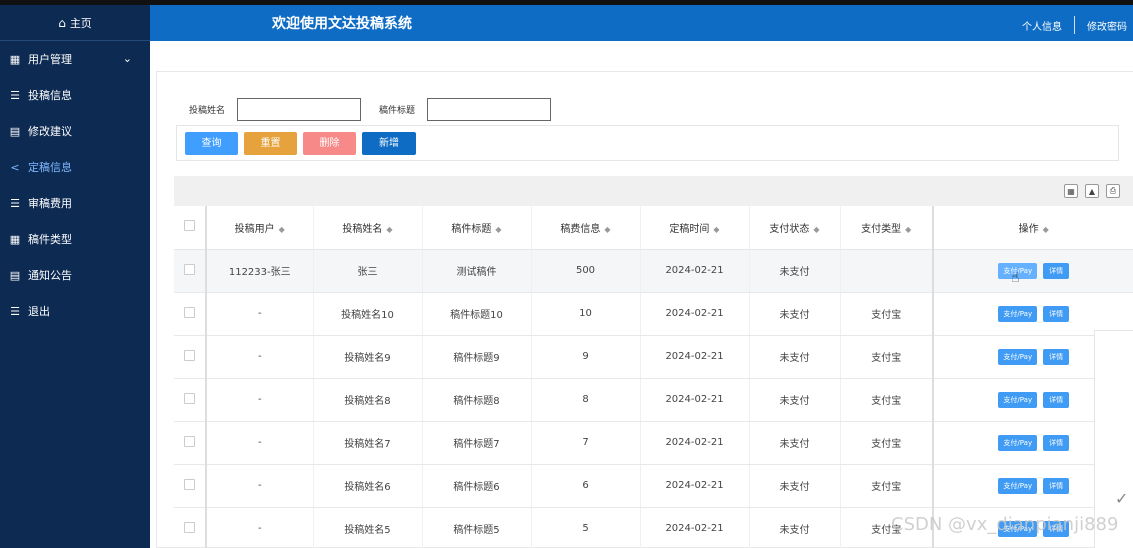  I want to click on sidebar-item: ☰ 退出, so click(75, 311).